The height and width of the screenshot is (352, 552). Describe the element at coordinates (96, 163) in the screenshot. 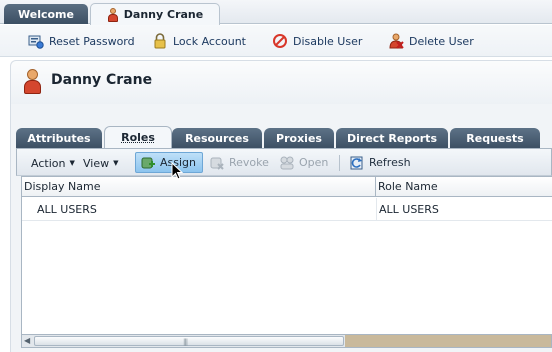

I see `view-menu-label: View` at that location.